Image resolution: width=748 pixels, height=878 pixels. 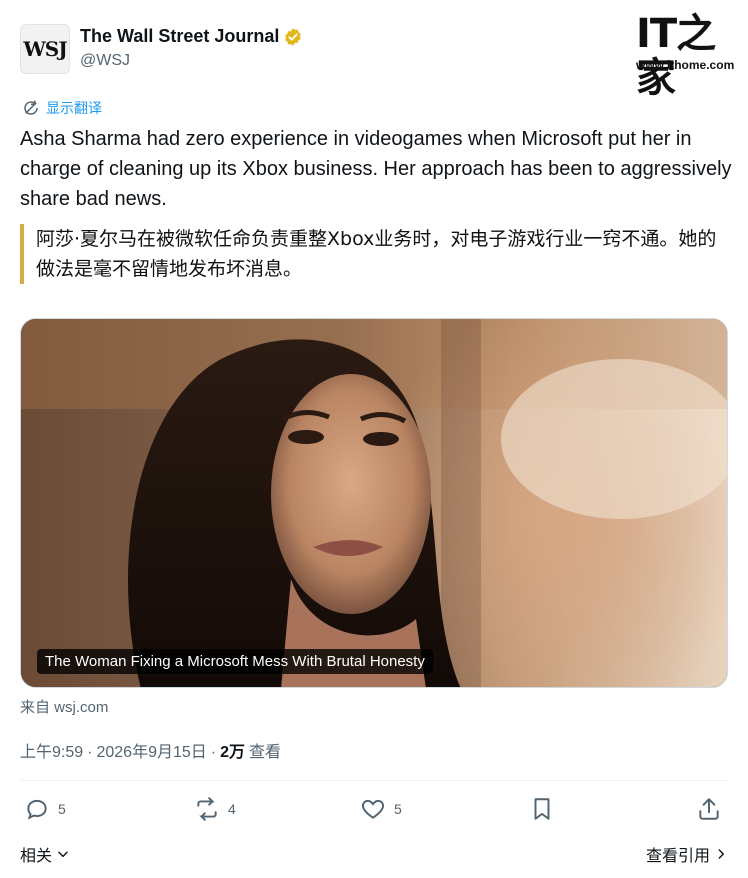 I want to click on bookmark-button, so click(x=542, y=809).